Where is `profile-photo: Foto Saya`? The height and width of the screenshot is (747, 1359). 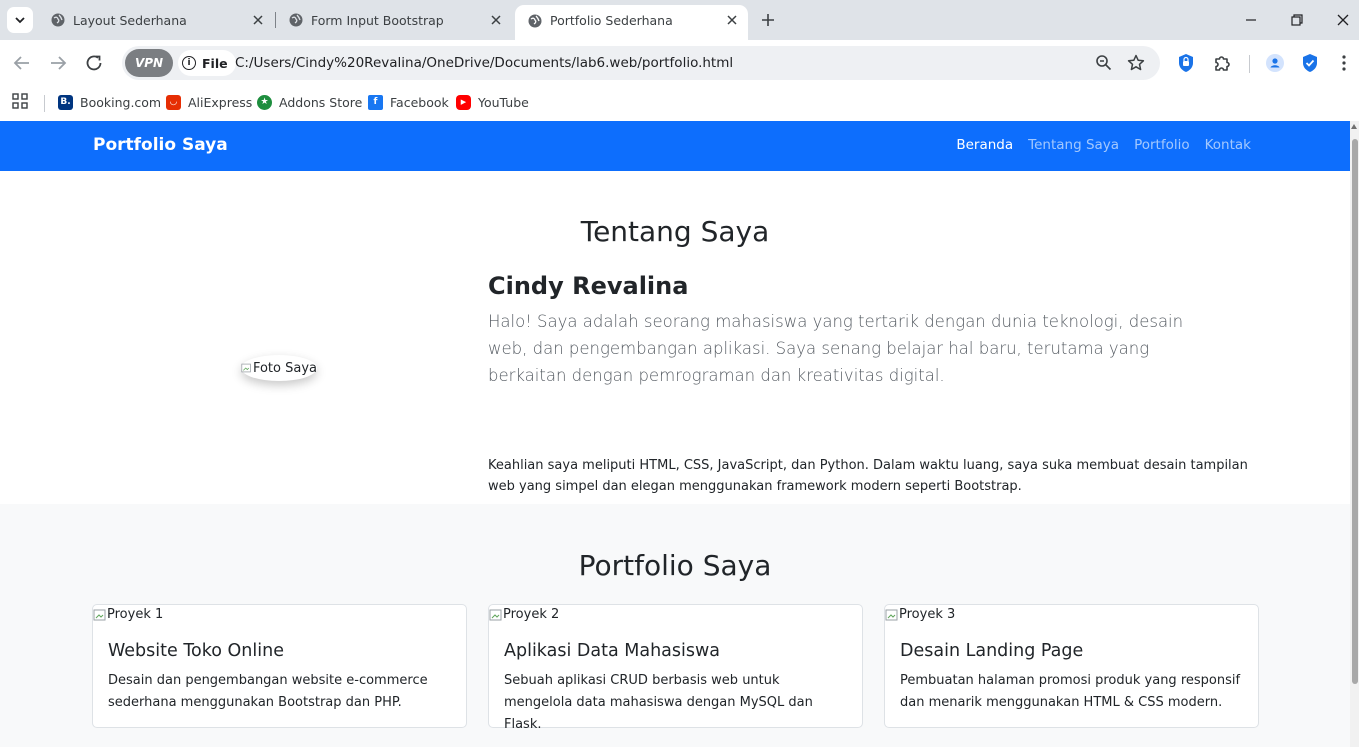
profile-photo: Foto Saya is located at coordinates (279, 368).